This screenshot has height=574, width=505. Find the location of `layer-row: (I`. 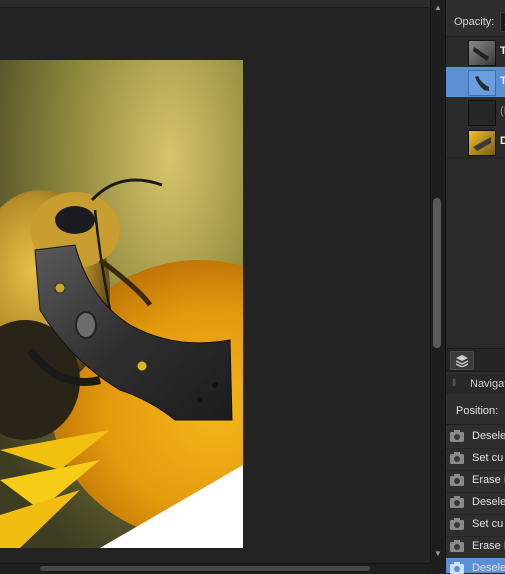

layer-row: (I is located at coordinates (475, 112).